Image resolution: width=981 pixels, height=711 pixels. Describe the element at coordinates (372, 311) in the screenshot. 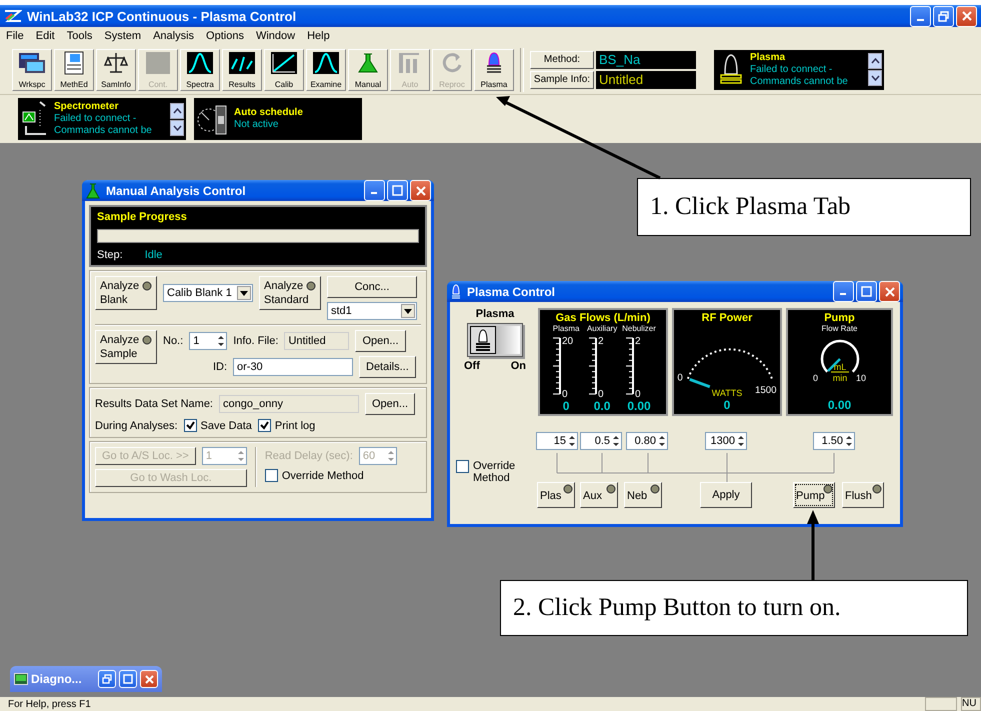

I see `dropdown: std1` at that location.